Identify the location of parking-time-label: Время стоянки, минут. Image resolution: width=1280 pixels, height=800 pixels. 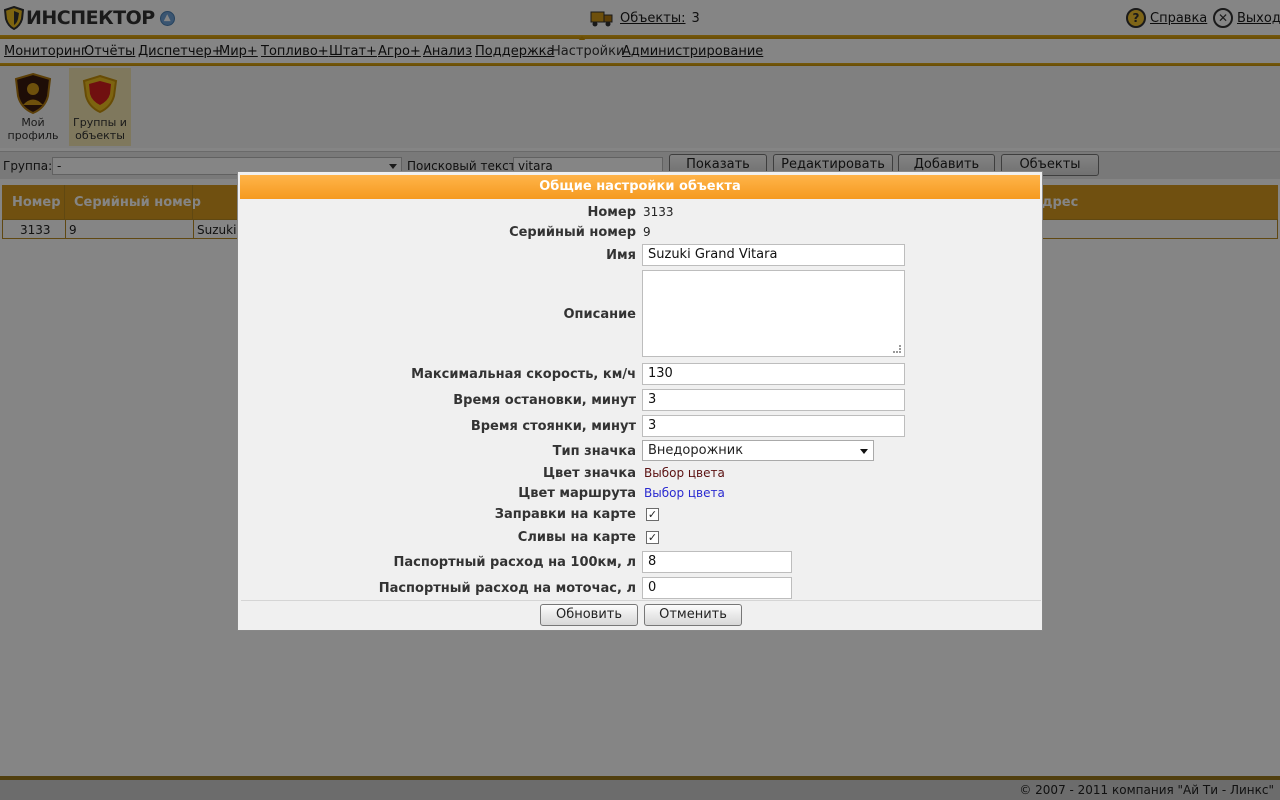
(553, 426).